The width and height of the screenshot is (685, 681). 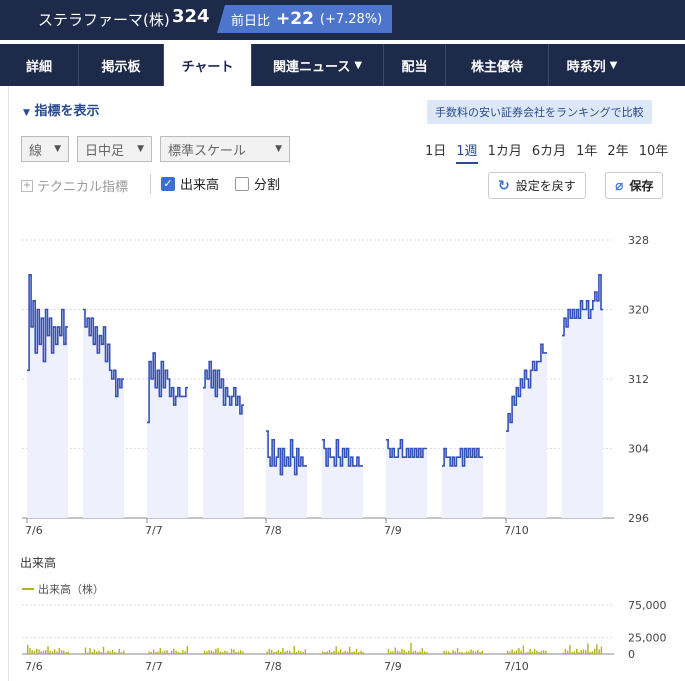 I want to click on volume-x-tick-label: 7/9, so click(x=393, y=666).